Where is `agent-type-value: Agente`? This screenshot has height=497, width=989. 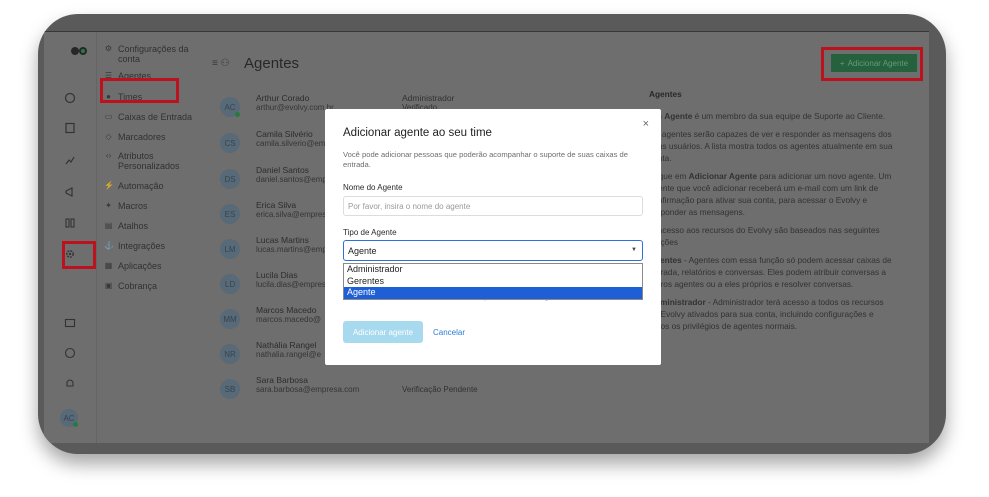
agent-type-value: Agente is located at coordinates (362, 250).